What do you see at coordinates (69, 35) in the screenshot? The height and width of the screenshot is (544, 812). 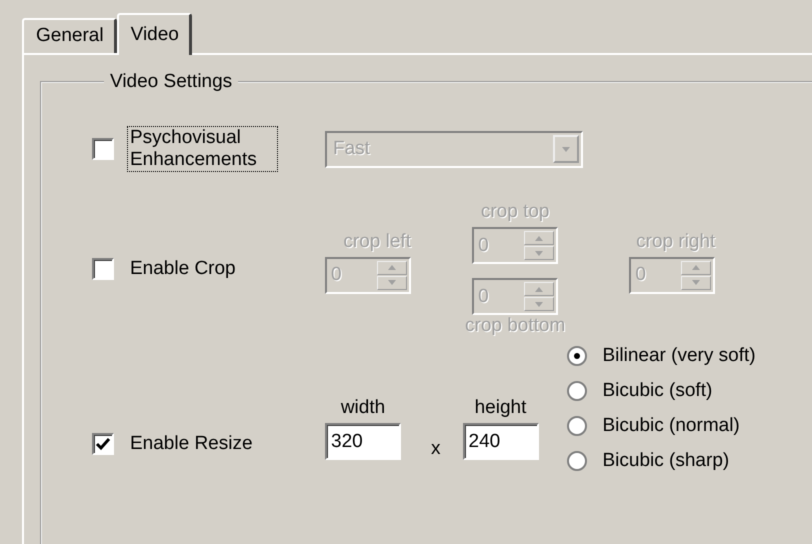 I see `tab: General` at bounding box center [69, 35].